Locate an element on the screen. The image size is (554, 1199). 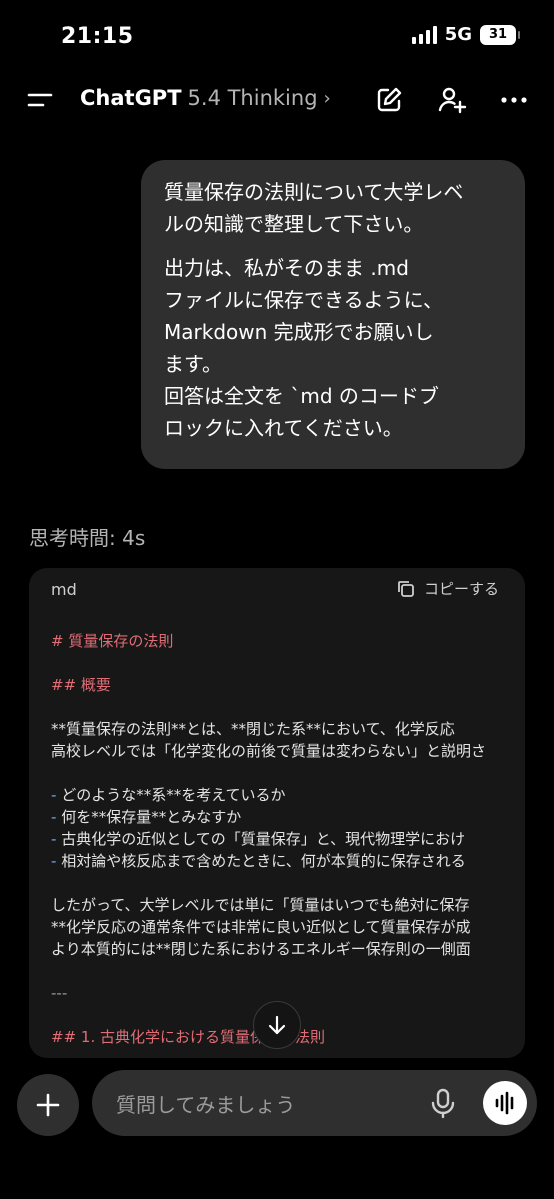
thinking-time-toggle: 思考時間: 4s is located at coordinates (87, 536).